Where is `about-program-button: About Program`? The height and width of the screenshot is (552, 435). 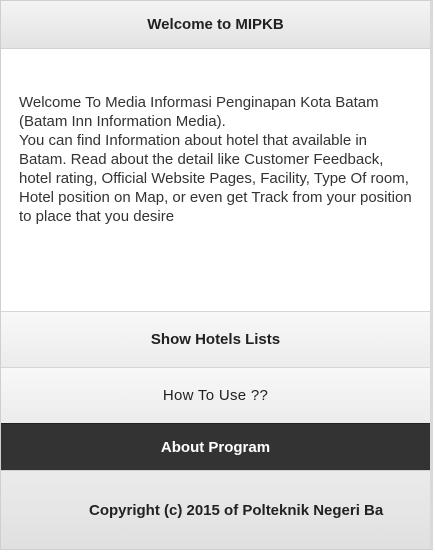
about-program-button: About Program is located at coordinates (215, 446).